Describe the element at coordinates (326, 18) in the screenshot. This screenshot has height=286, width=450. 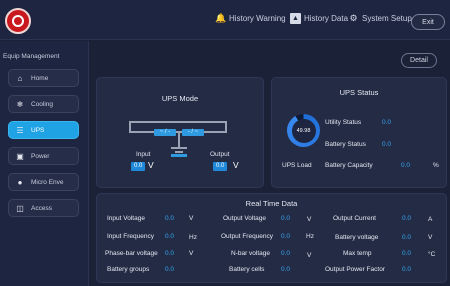
I see `history-data-label: History Data` at that location.